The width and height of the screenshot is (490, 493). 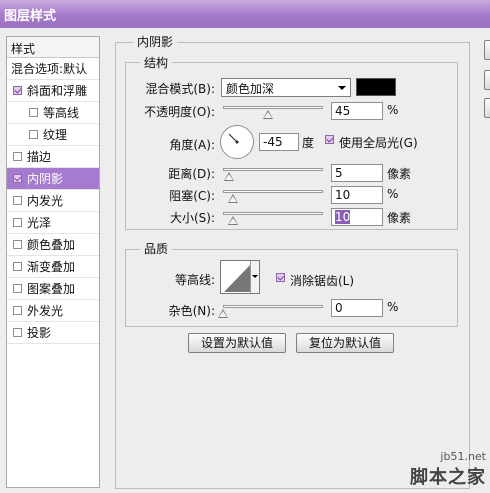 I want to click on style-item-label: 描边, so click(x=39, y=157).